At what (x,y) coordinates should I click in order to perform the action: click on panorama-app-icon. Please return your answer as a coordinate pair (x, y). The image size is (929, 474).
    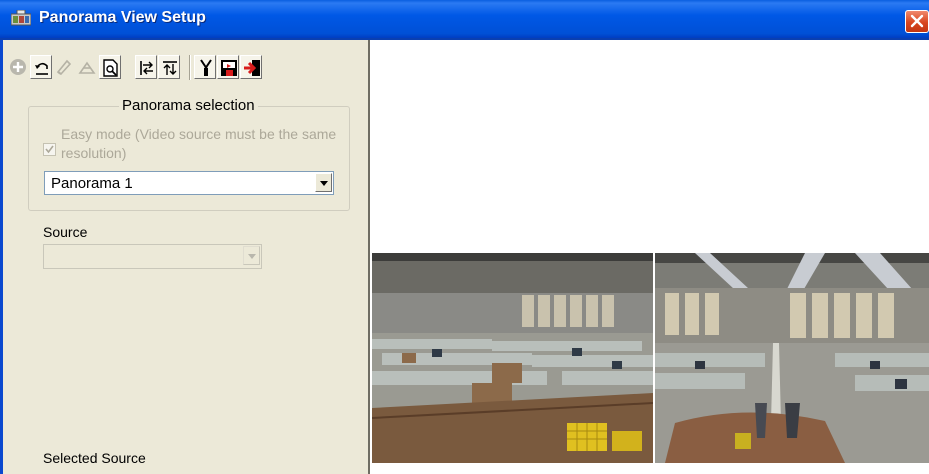
    Looking at the image, I should click on (21, 18).